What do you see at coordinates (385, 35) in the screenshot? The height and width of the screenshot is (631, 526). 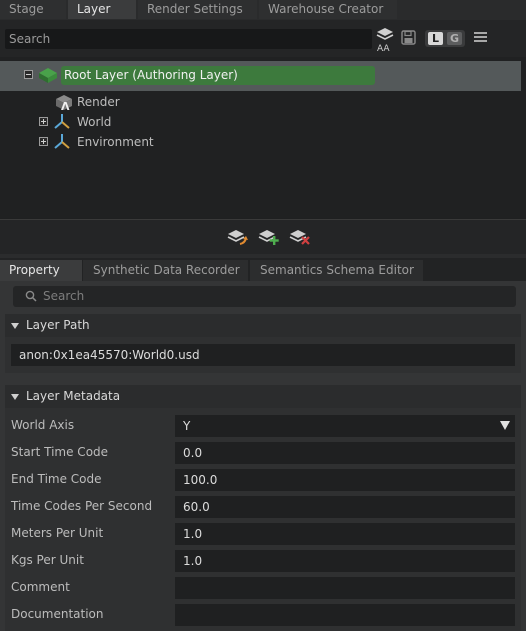 I see `layers-stack-icon` at bounding box center [385, 35].